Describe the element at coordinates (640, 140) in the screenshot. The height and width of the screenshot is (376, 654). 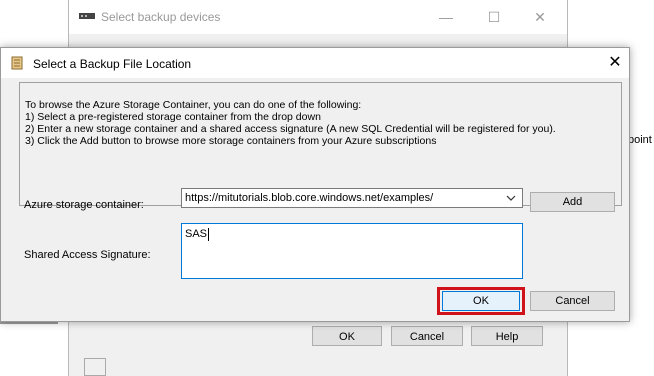
I see `background-text-fragment: point` at that location.